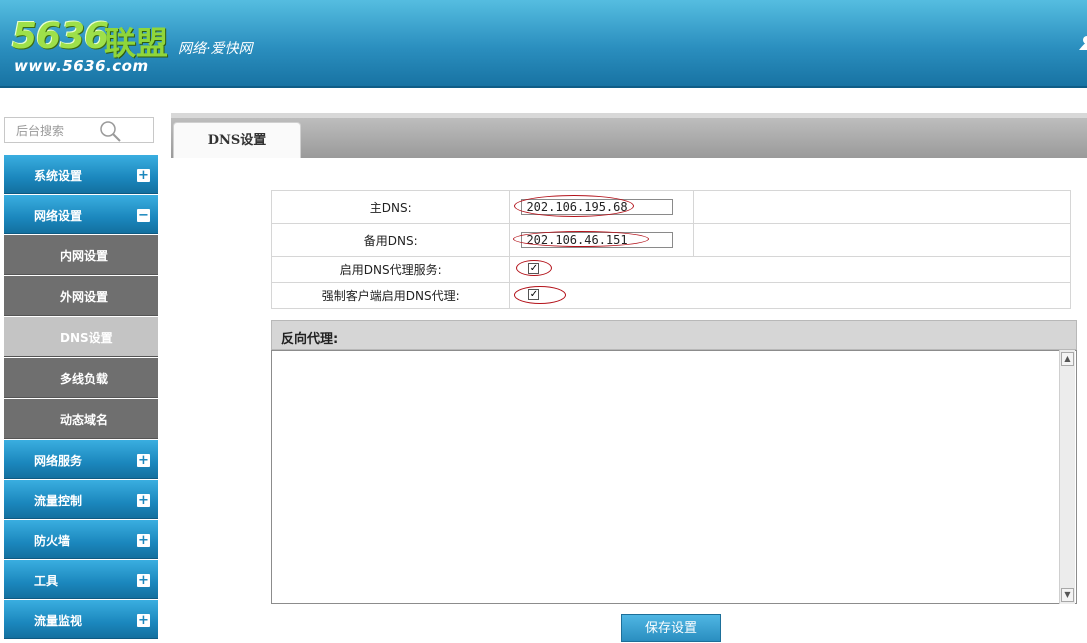 The image size is (1087, 643). I want to click on sidebar-item-label: 工具, so click(46, 581).